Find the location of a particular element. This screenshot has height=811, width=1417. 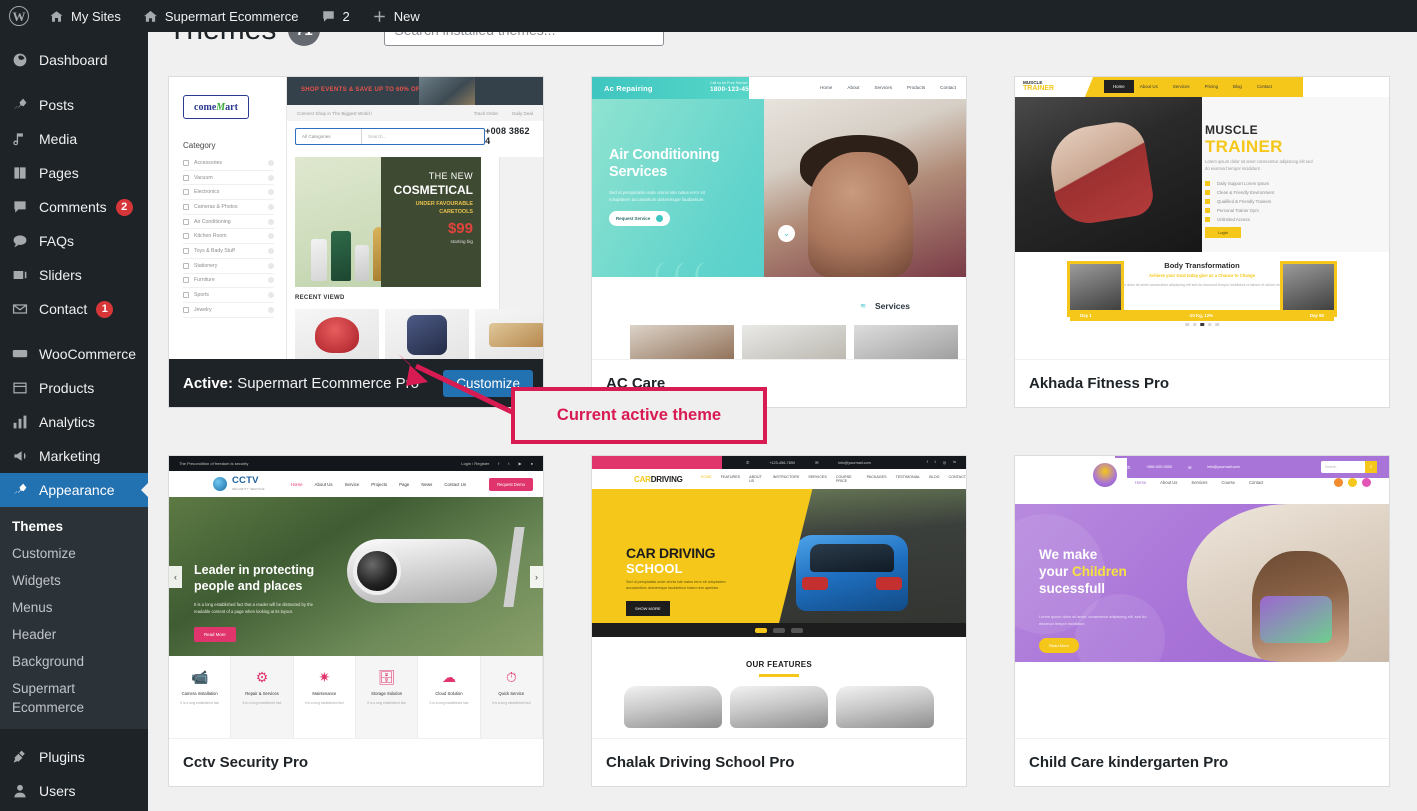

sidebar-item-faqs: FAQs is located at coordinates (74, 241).